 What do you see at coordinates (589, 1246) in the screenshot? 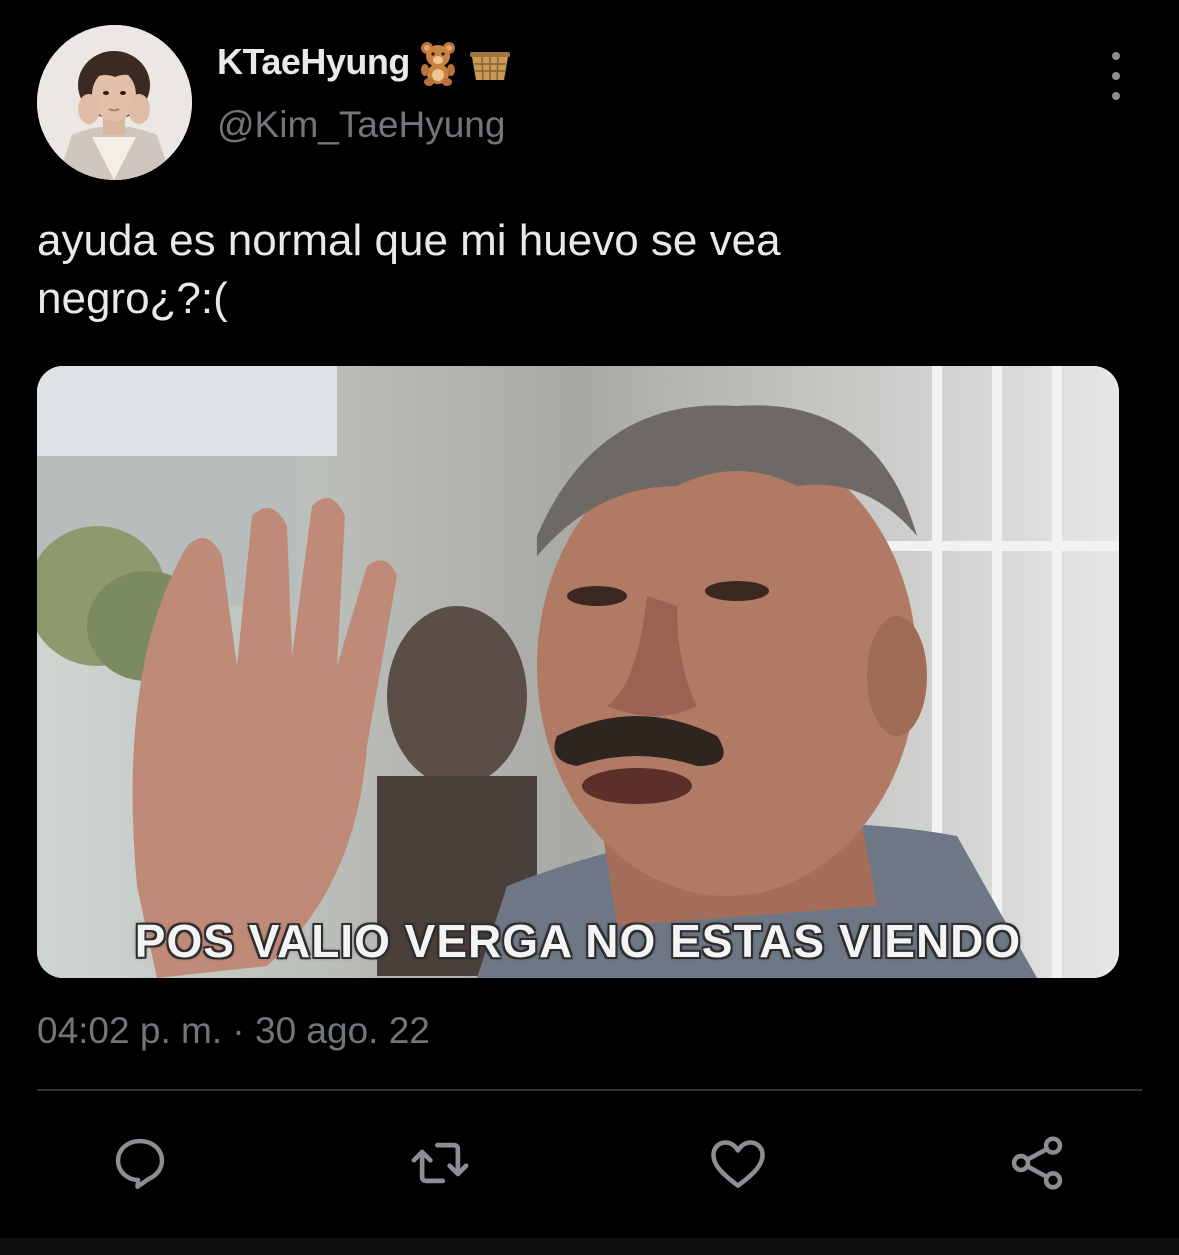
I see `bottom-edge` at bounding box center [589, 1246].